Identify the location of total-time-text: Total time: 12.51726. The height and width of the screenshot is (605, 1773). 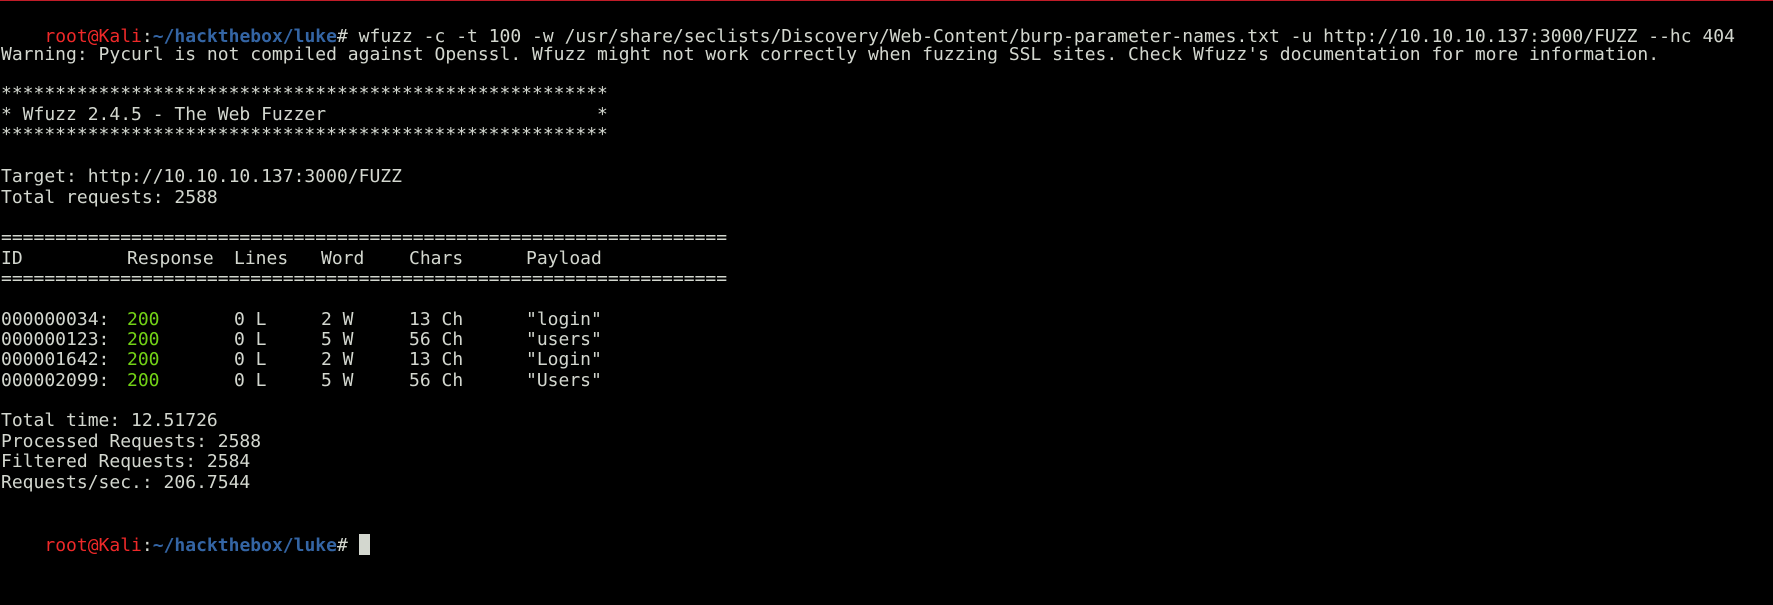
(109, 420).